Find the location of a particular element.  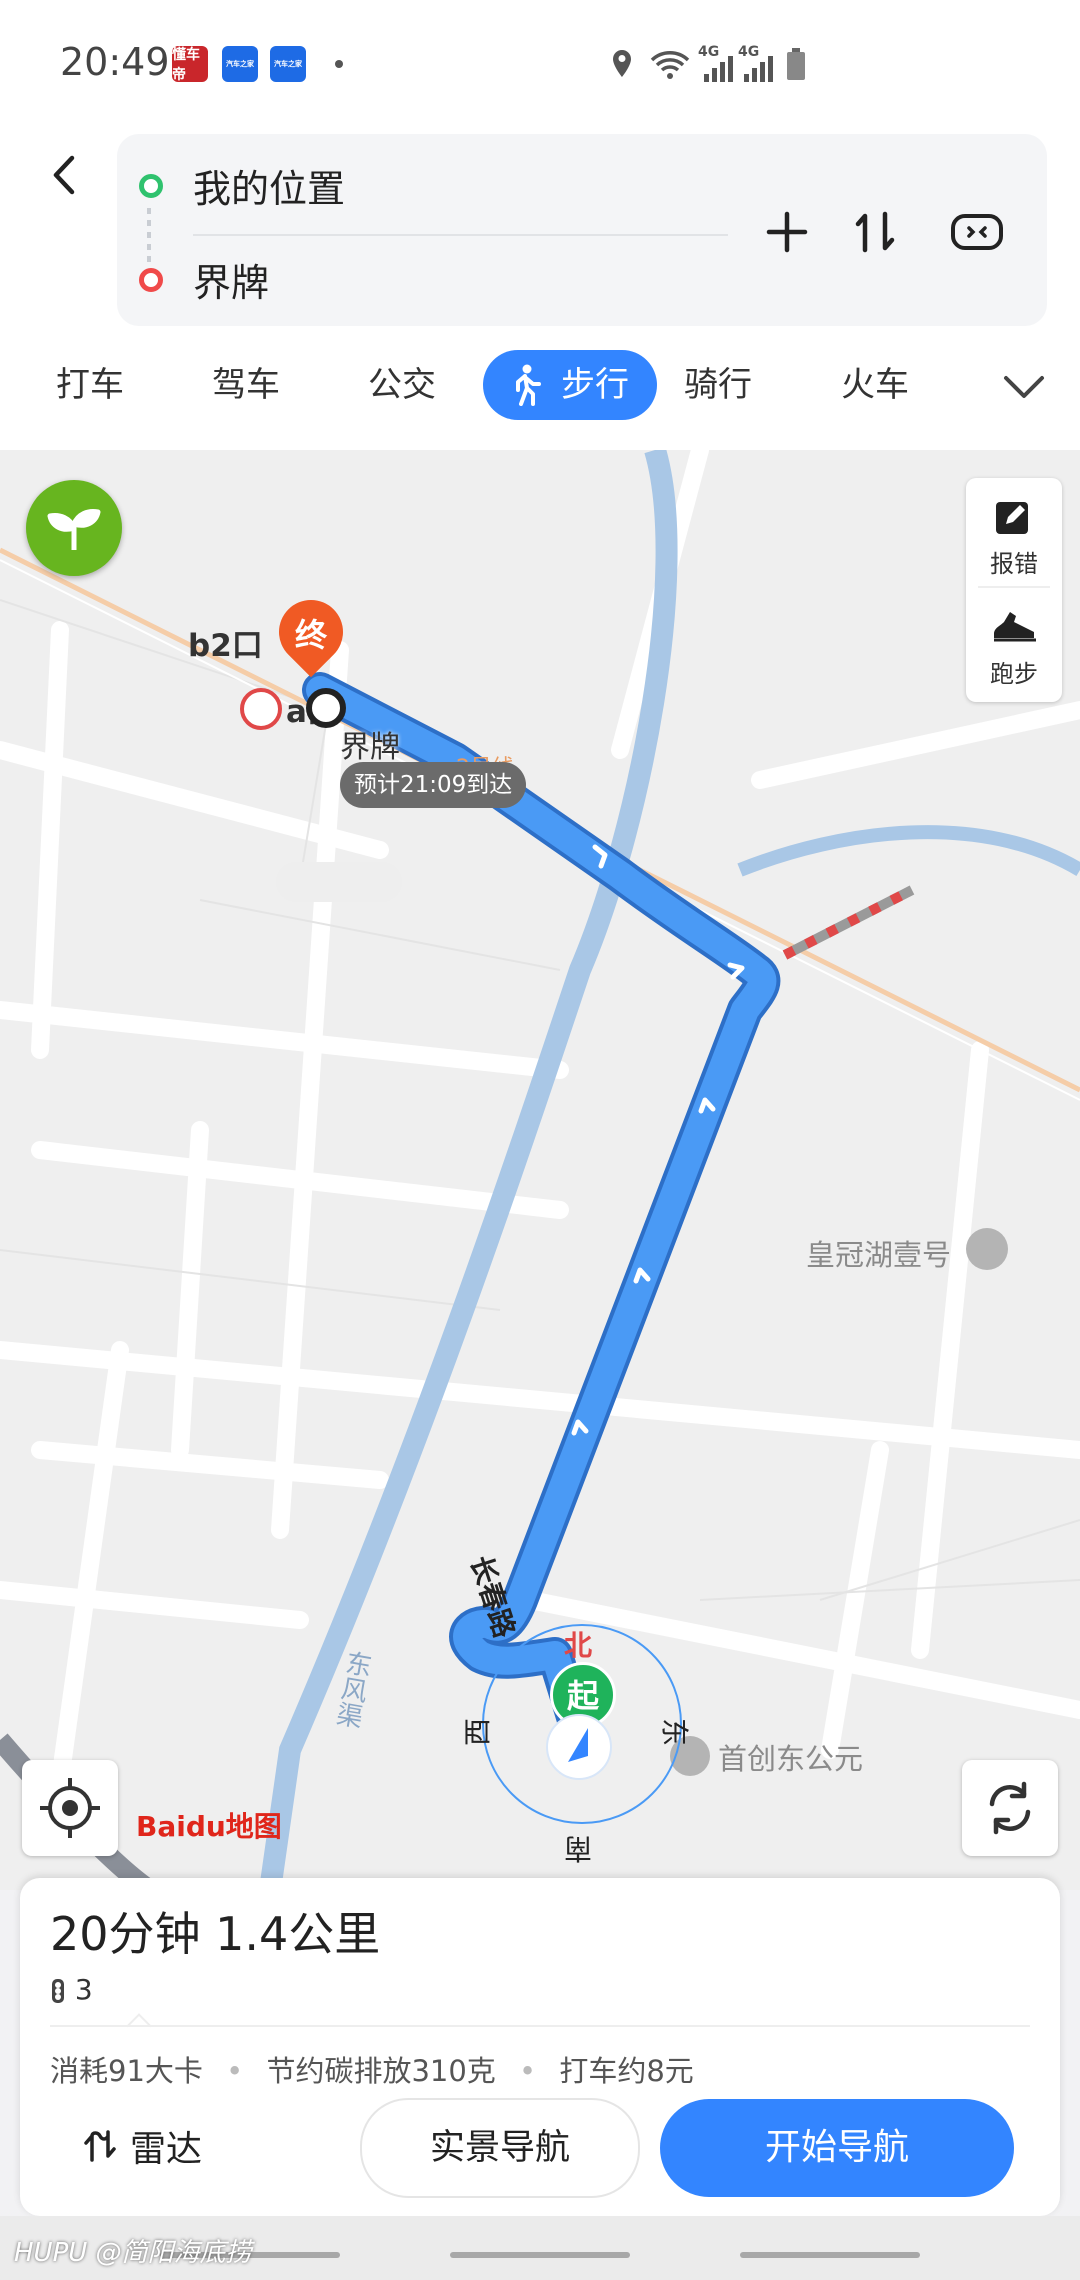

report-error-button: 报错 is located at coordinates (1014, 561).